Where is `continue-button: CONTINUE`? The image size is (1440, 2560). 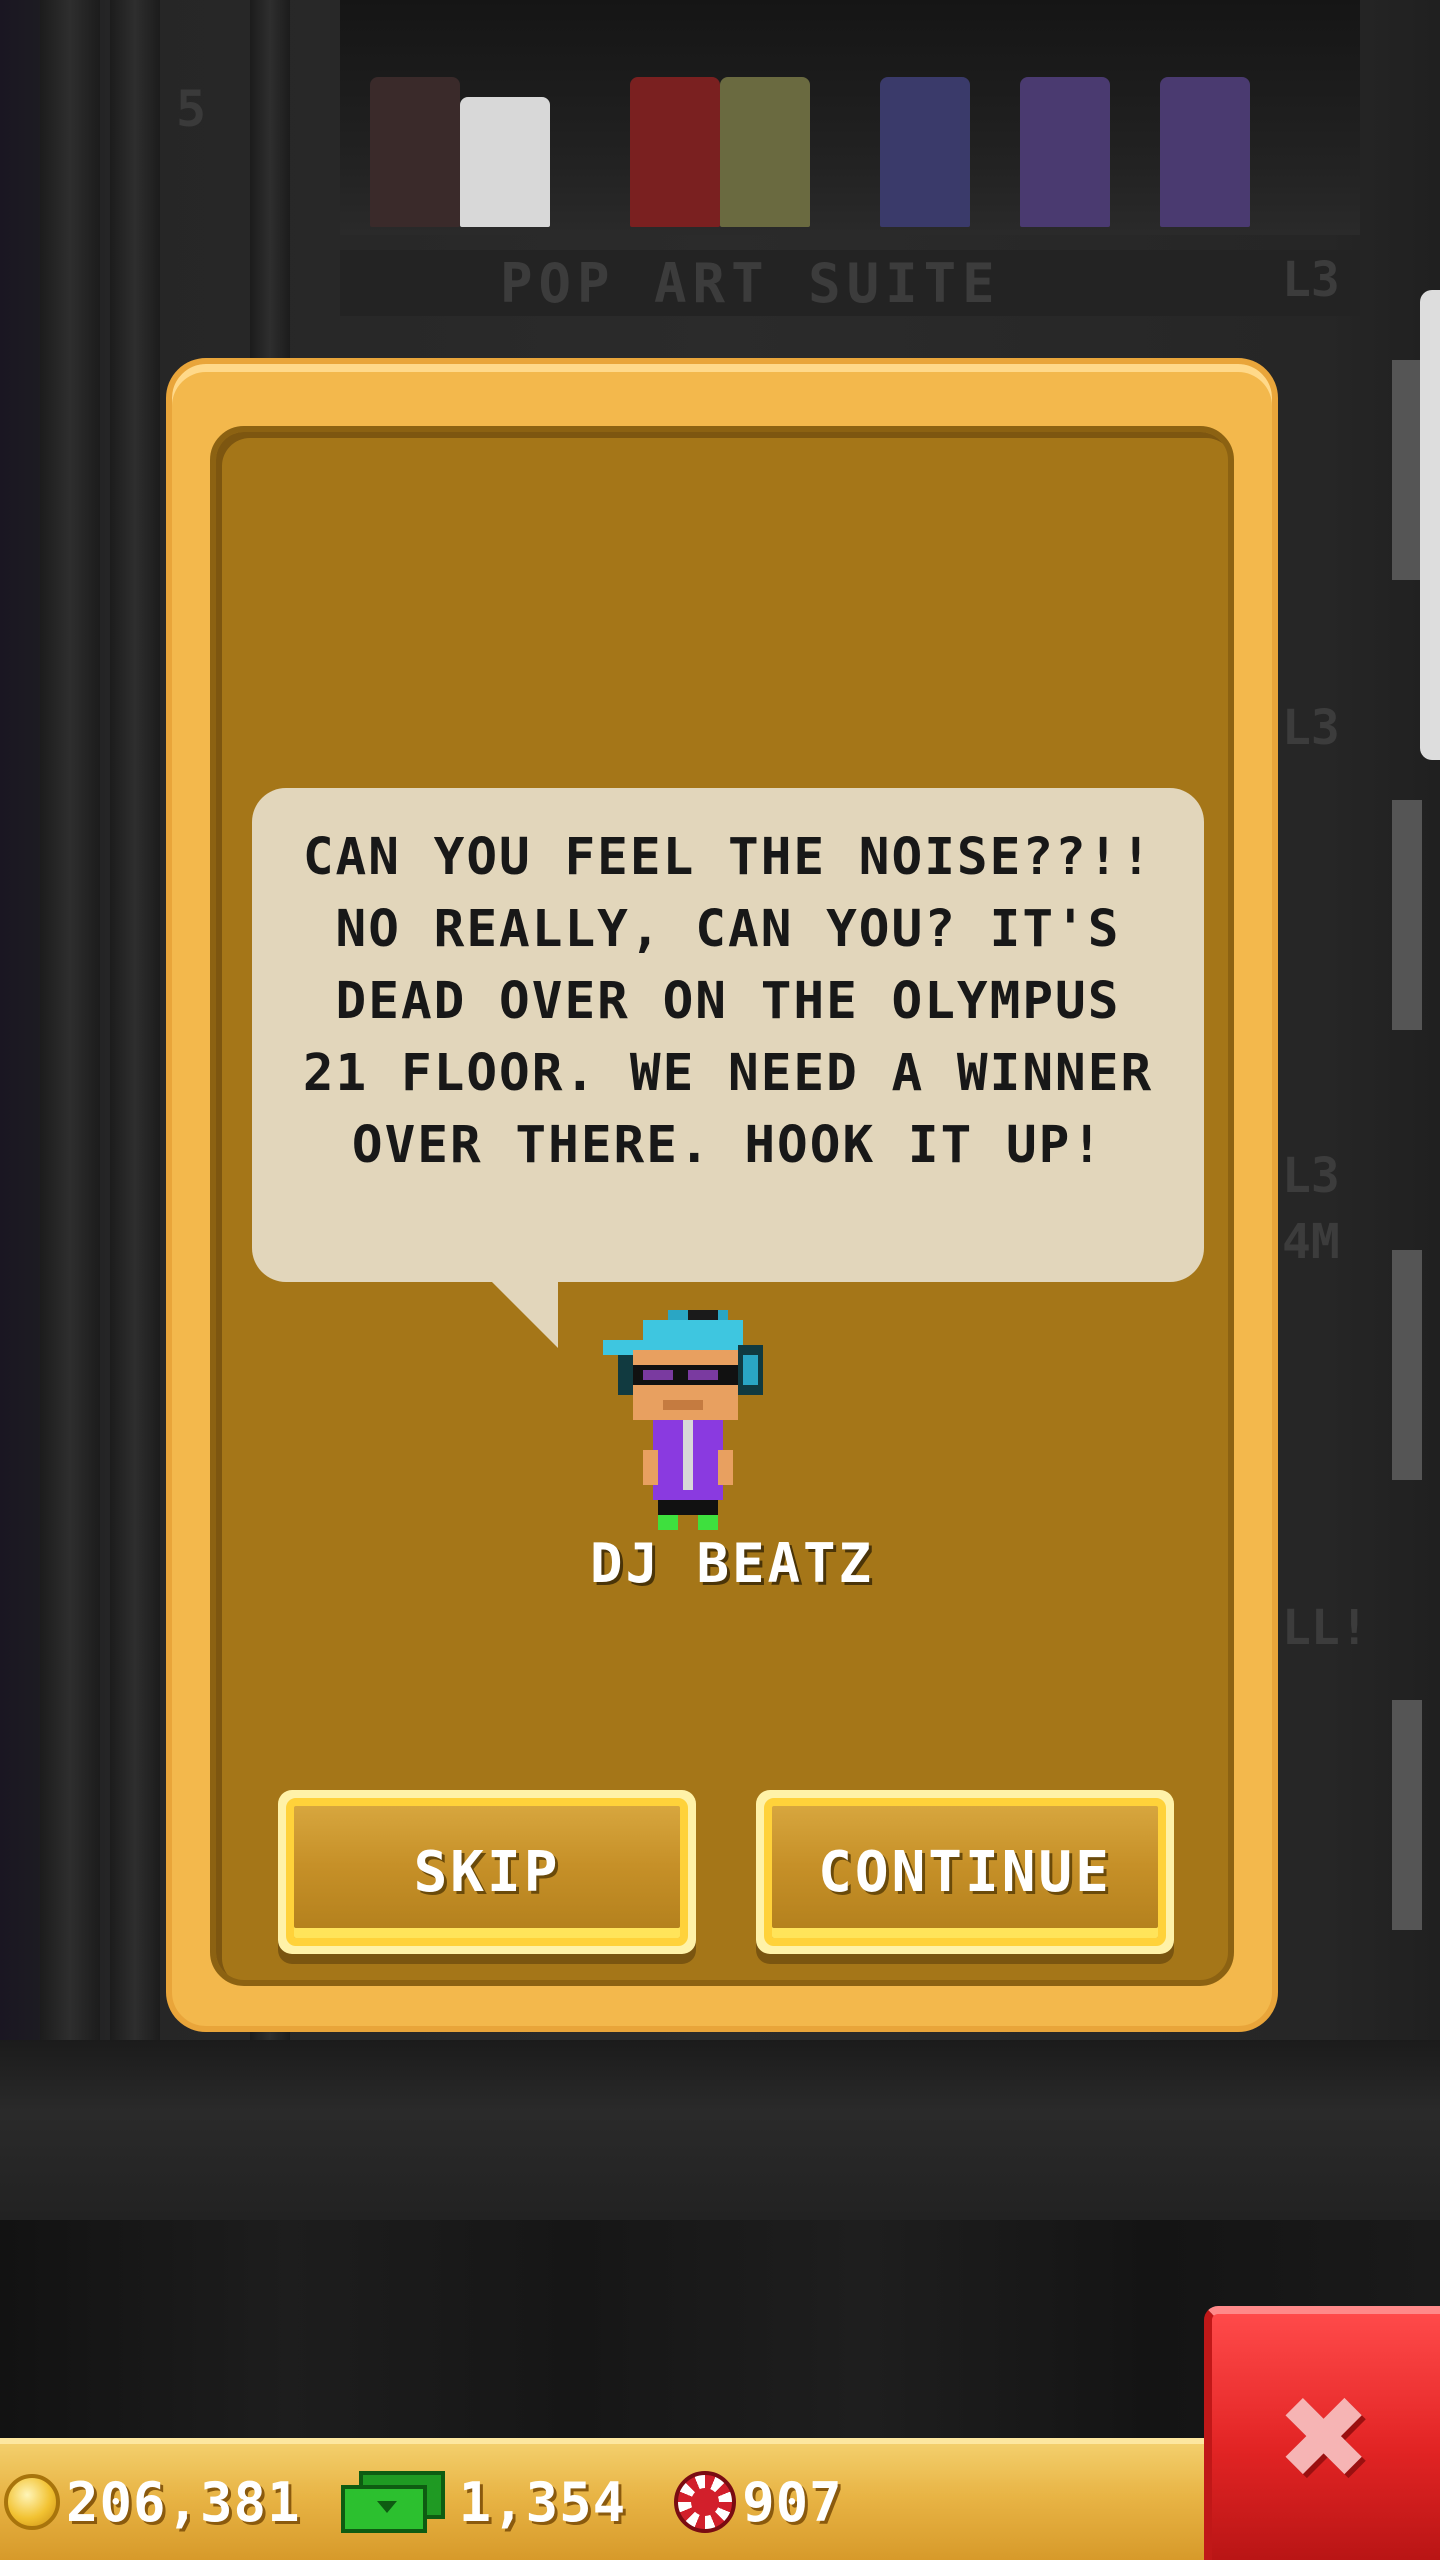
continue-button: CONTINUE is located at coordinates (965, 1872).